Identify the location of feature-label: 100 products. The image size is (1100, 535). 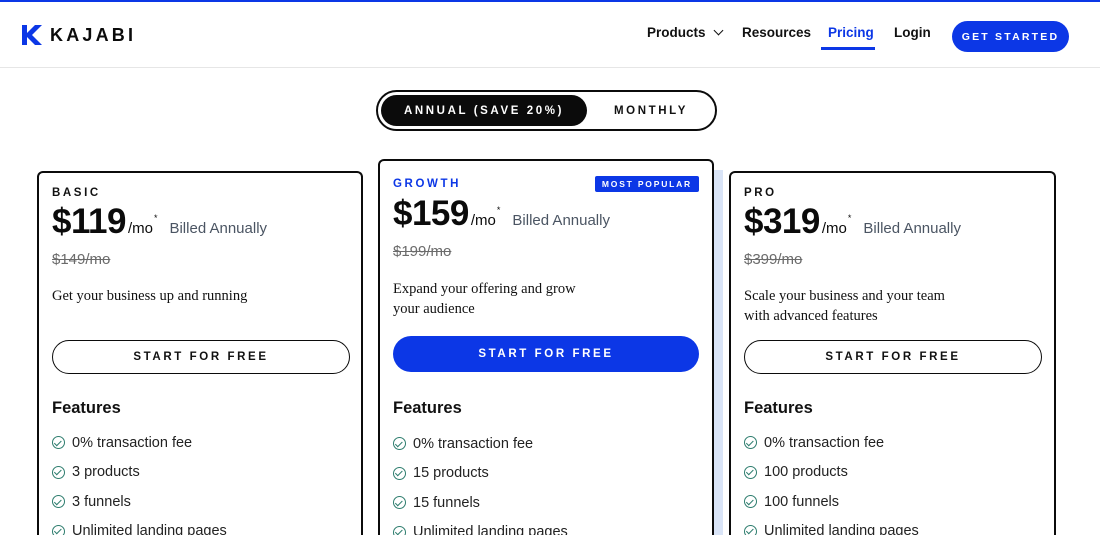
(806, 472).